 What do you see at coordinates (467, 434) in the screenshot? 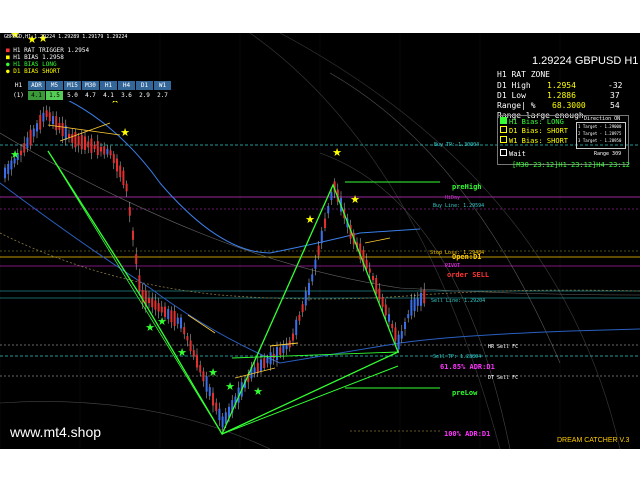
I see `adr-full-label: 100% ADR:D1` at bounding box center [467, 434].